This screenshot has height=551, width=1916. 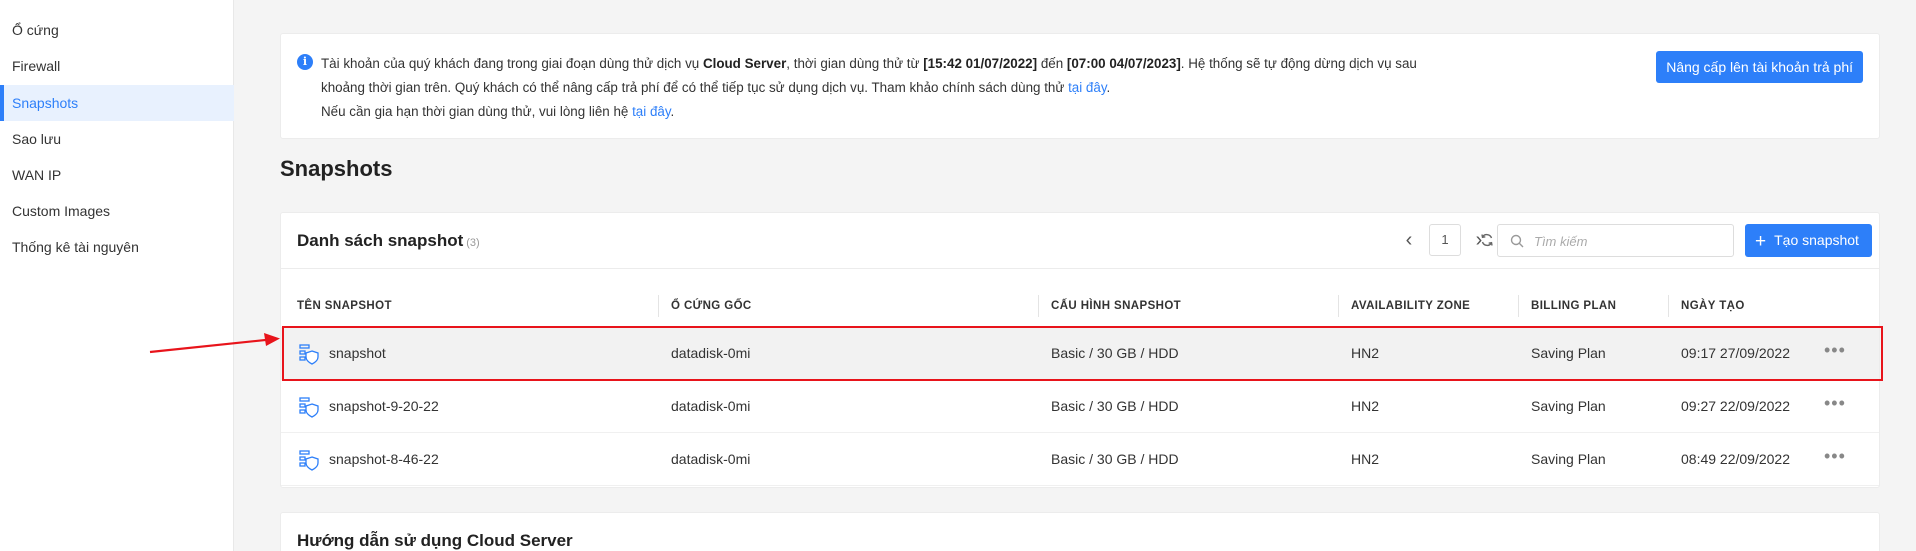 I want to click on create-snapshot-button: + Tạo snapshot, so click(x=1808, y=240).